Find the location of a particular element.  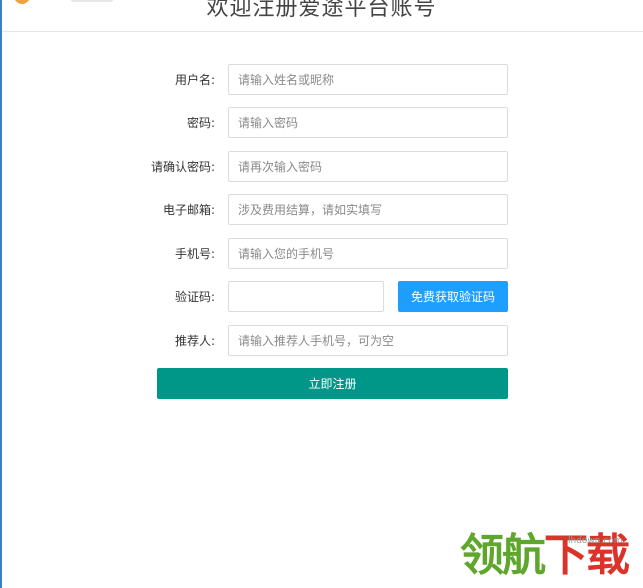

confirm-password-label: 请确认密码: is located at coordinates (182, 167).